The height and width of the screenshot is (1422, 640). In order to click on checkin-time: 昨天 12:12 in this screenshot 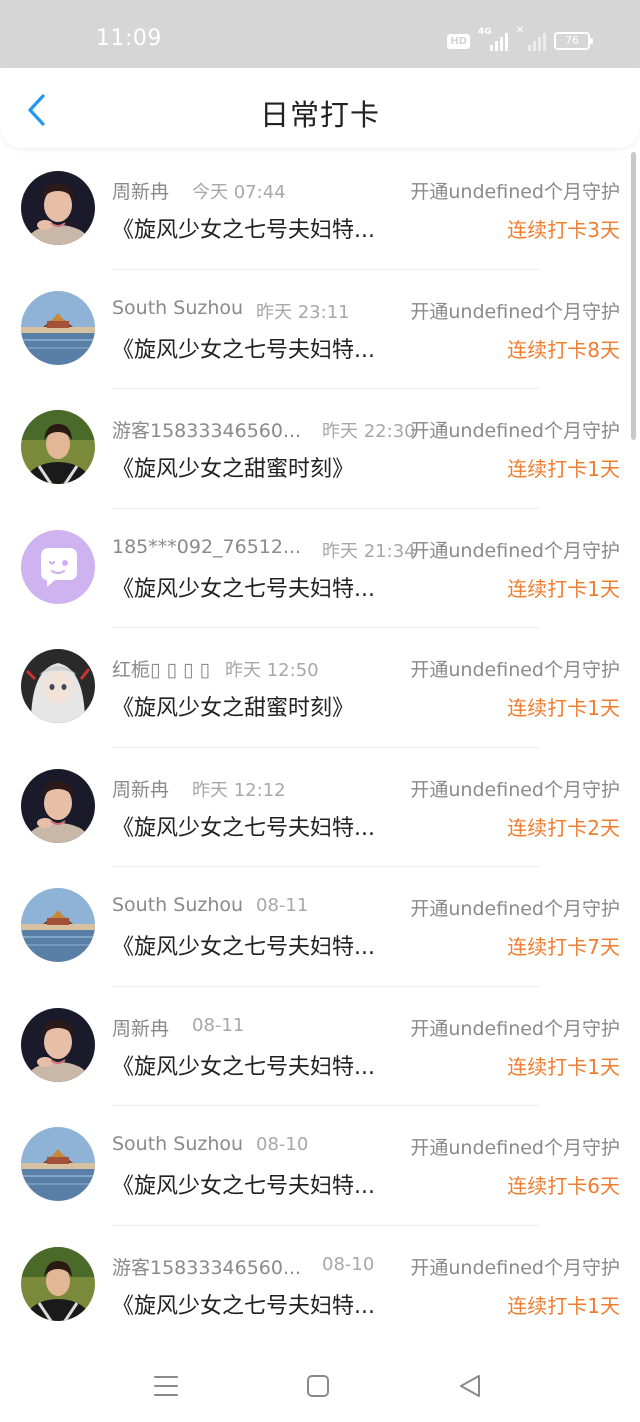, I will do `click(239, 790)`.